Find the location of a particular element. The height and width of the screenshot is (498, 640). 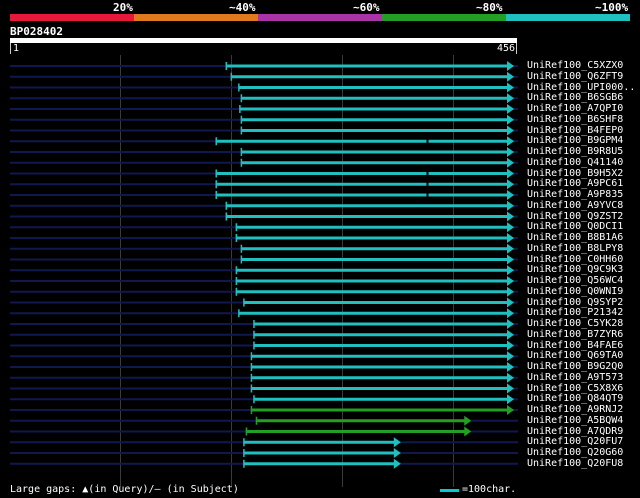

hit-label: UniRef100_C0HH60 is located at coordinates (575, 259).